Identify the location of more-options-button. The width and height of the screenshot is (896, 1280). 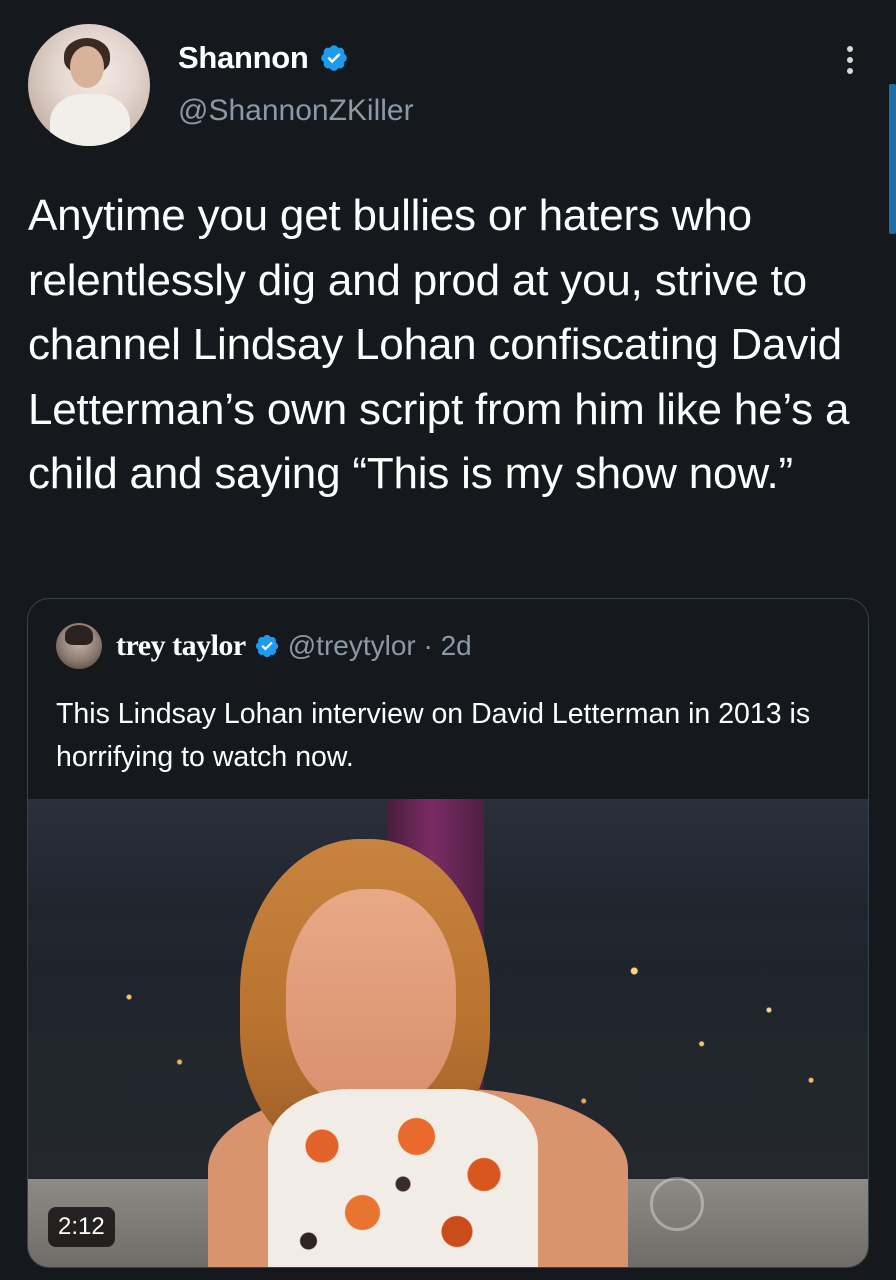
(850, 60).